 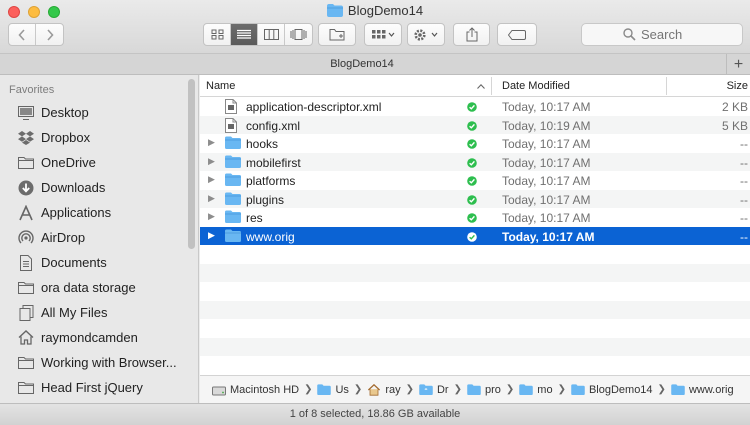 What do you see at coordinates (231, 108) in the screenshot?
I see `file-icon` at bounding box center [231, 108].